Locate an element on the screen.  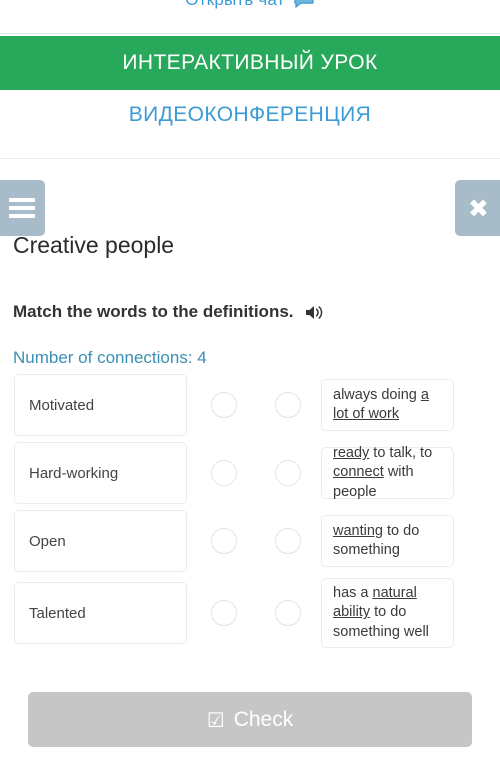
match-row: Open wanting to do something is located at coordinates (250, 541).